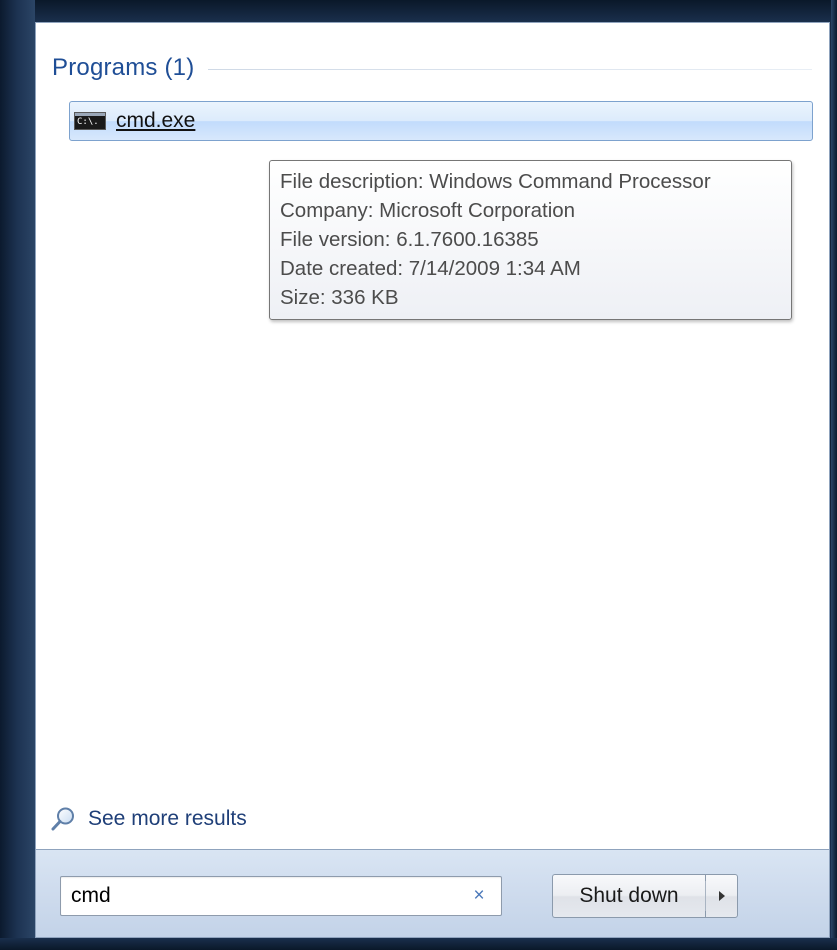  I want to click on tooltip-size: Size: 336 KB, so click(339, 297).